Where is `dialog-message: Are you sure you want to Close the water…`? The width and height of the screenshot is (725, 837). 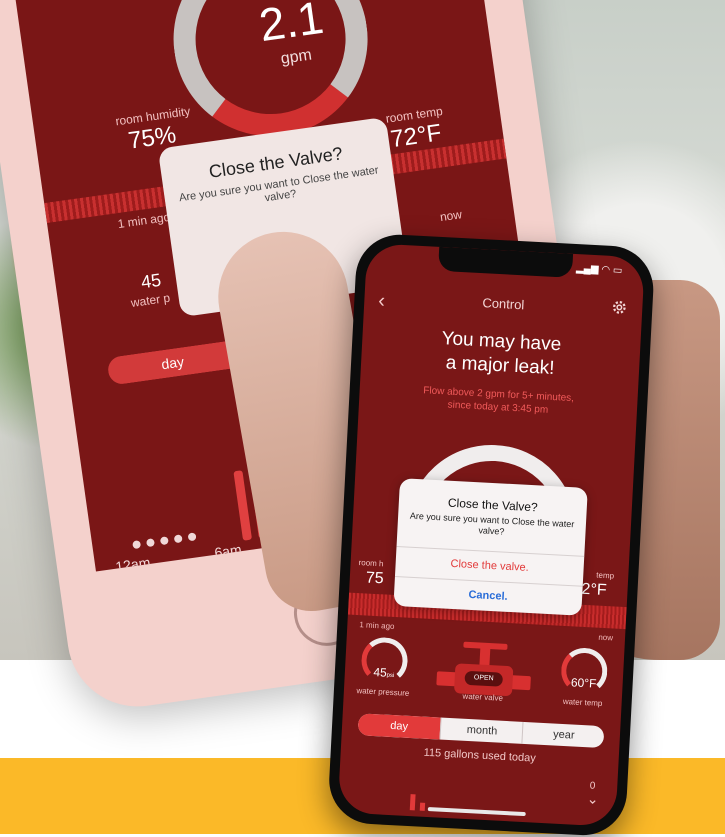 dialog-message: Are you sure you want to Close the water… is located at coordinates (492, 523).